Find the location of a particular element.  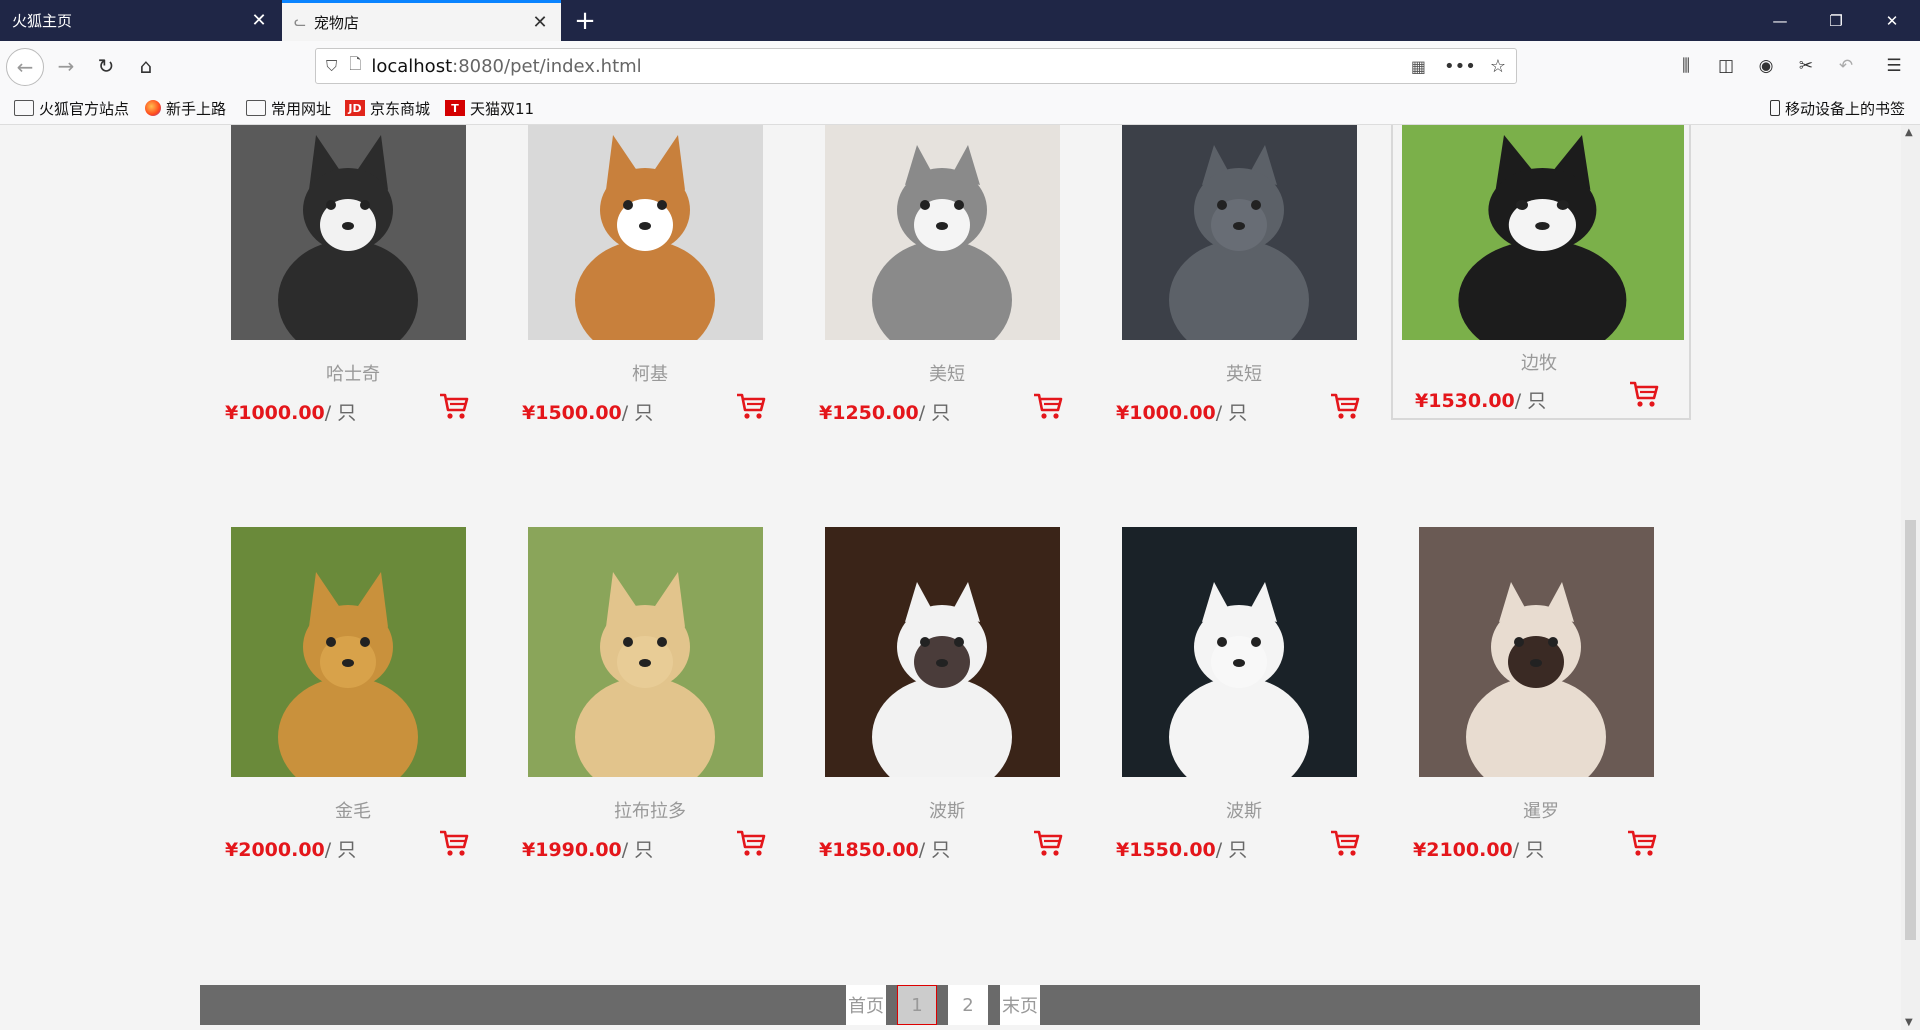

qr-code-icon: ▦ is located at coordinates (1418, 66).